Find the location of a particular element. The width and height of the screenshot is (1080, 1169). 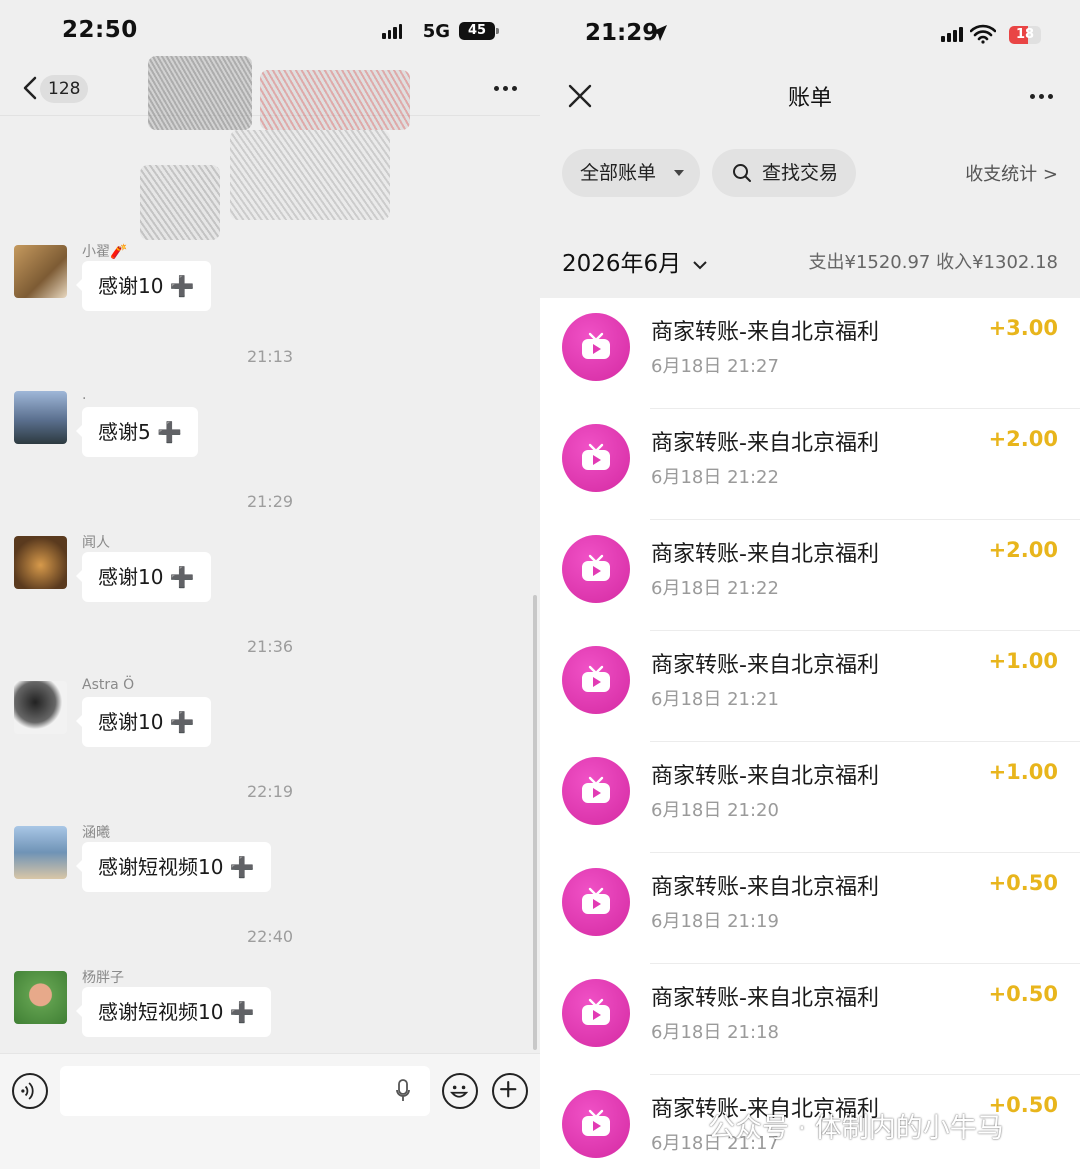

filter-label: 全部账单 is located at coordinates (618, 173).